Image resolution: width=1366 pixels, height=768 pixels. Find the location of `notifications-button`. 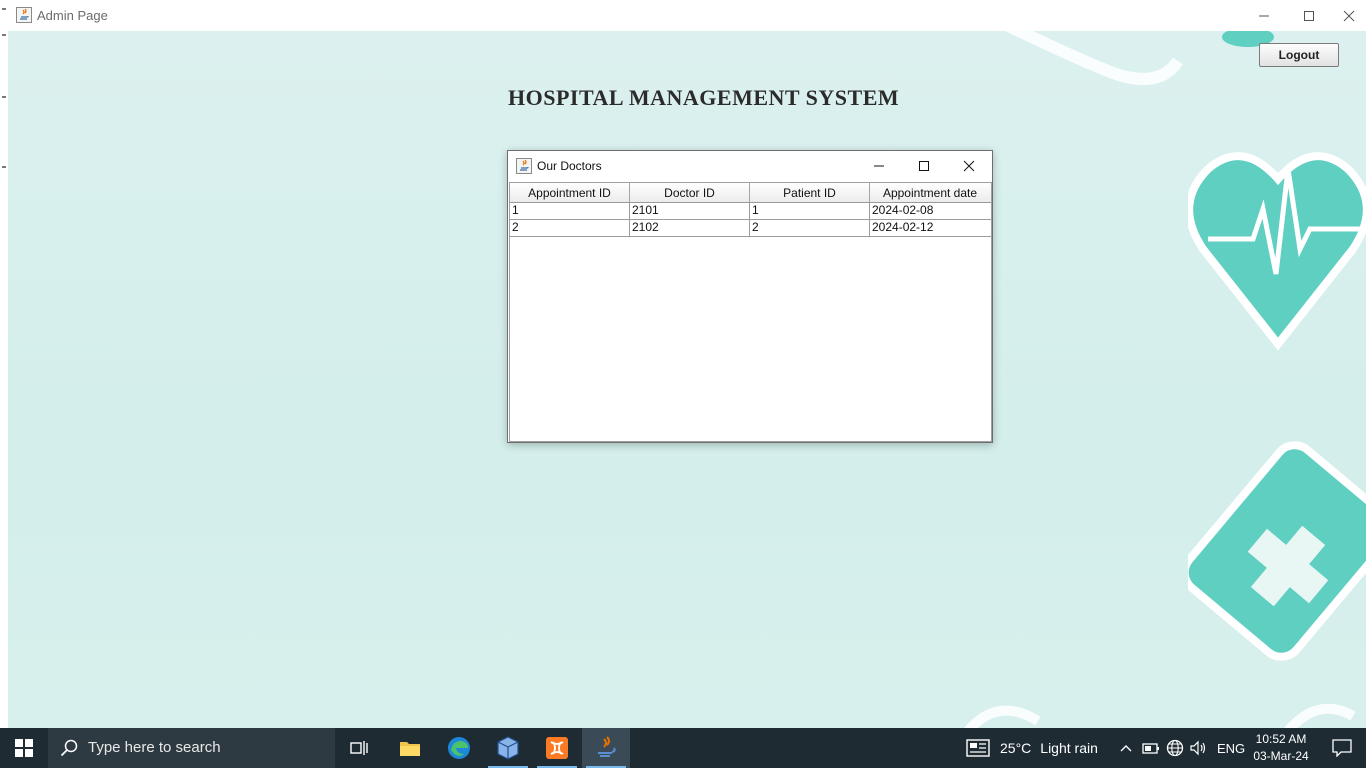

notifications-button is located at coordinates (1342, 748).